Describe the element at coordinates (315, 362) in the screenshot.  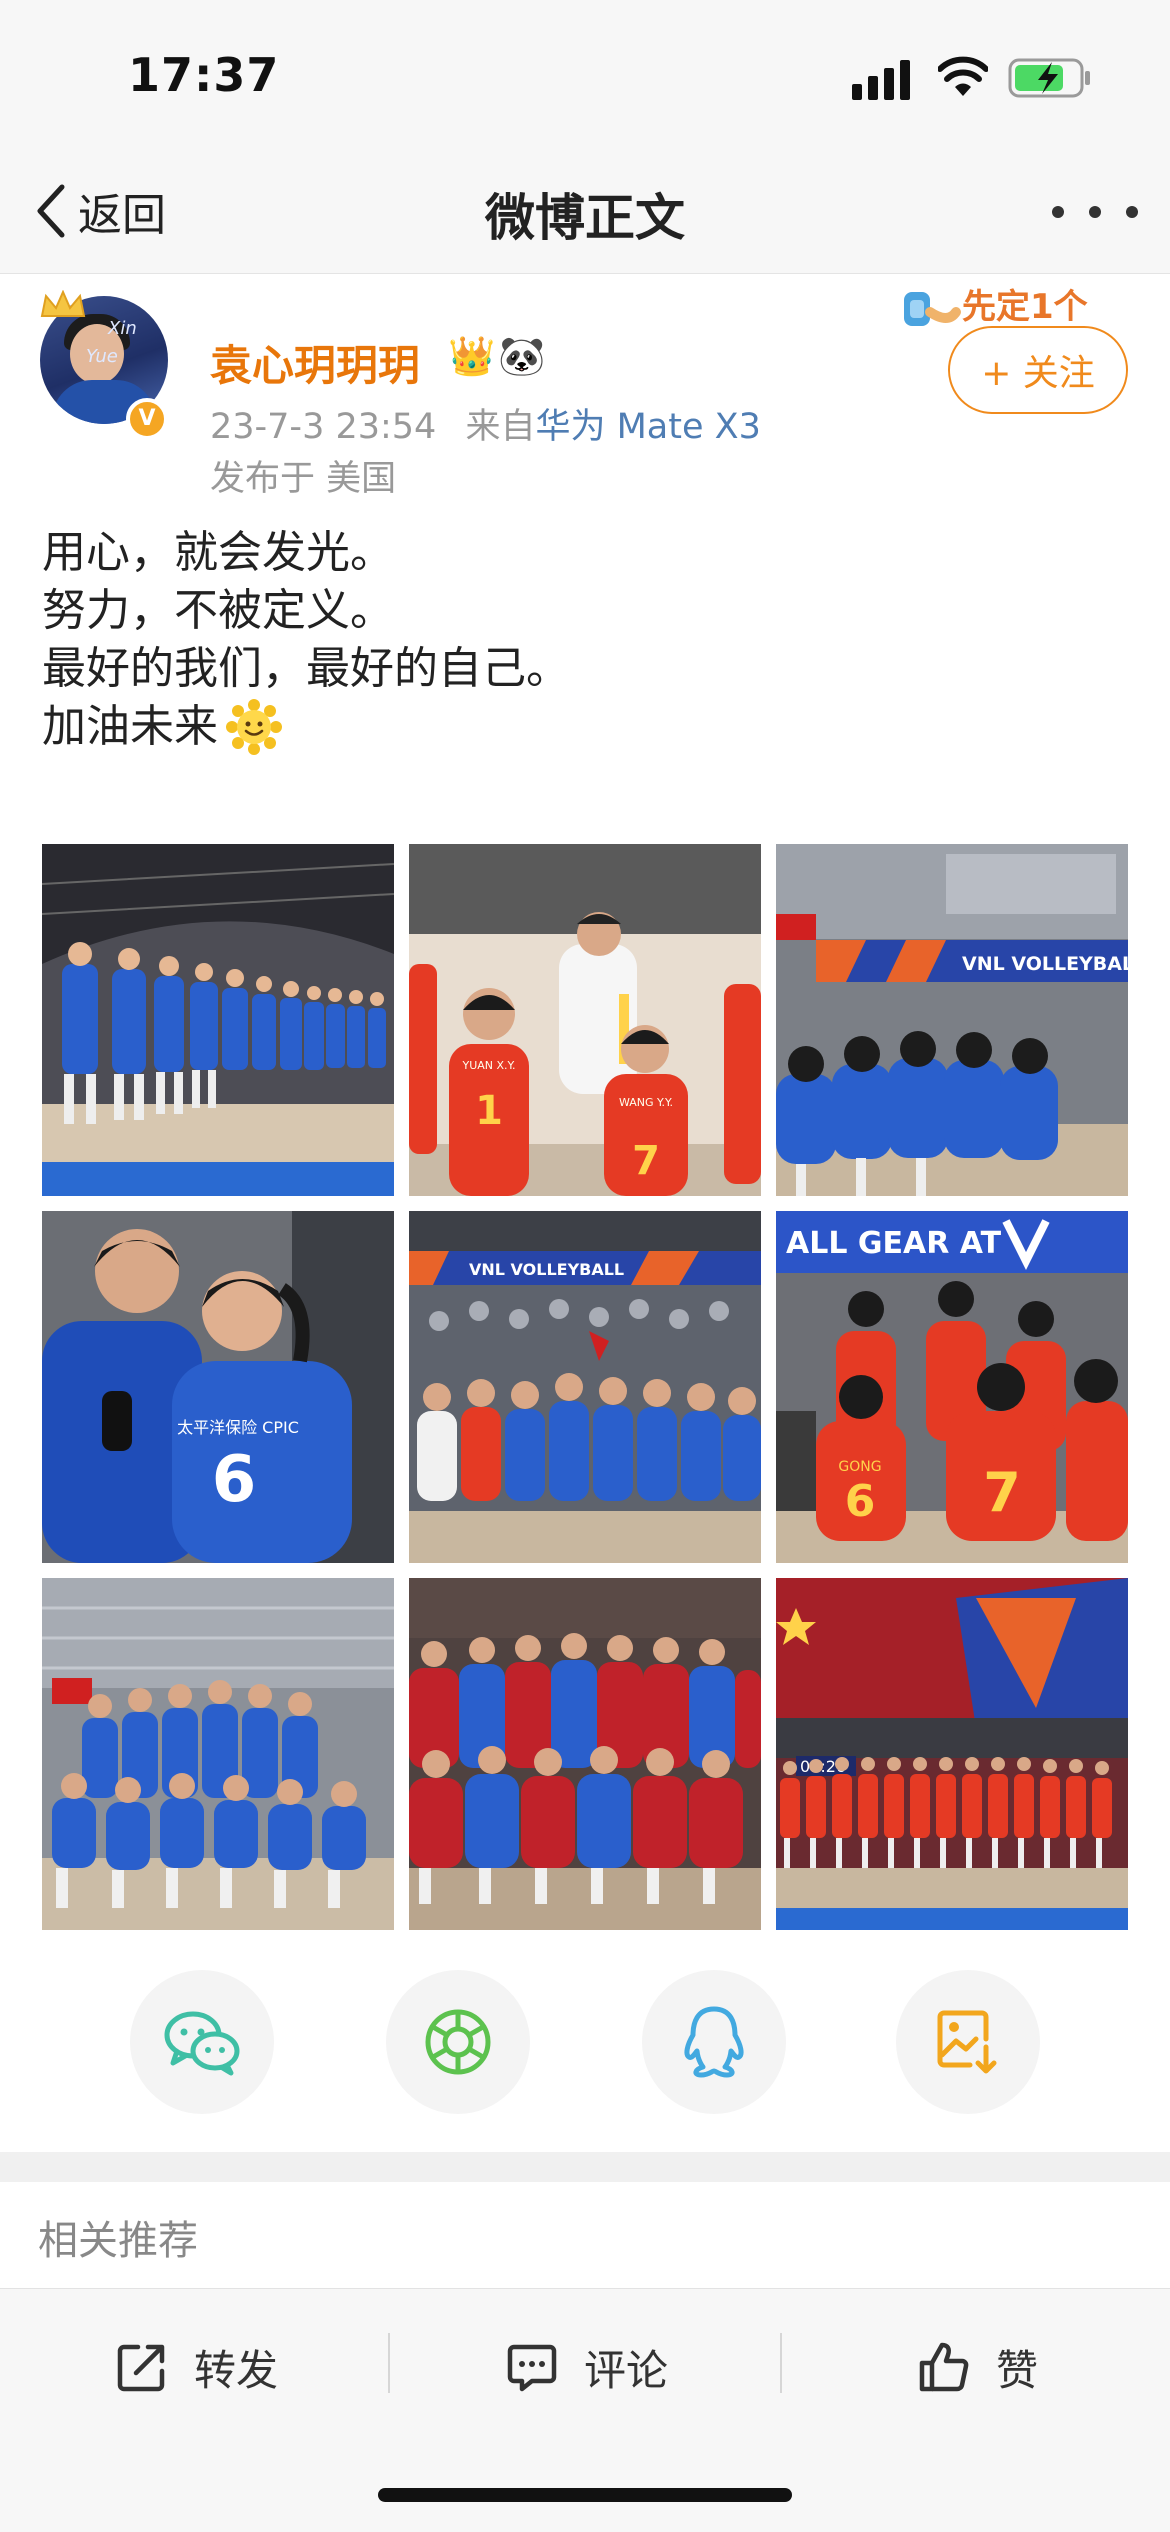
I see `username: 袁心玥玥玥` at that location.